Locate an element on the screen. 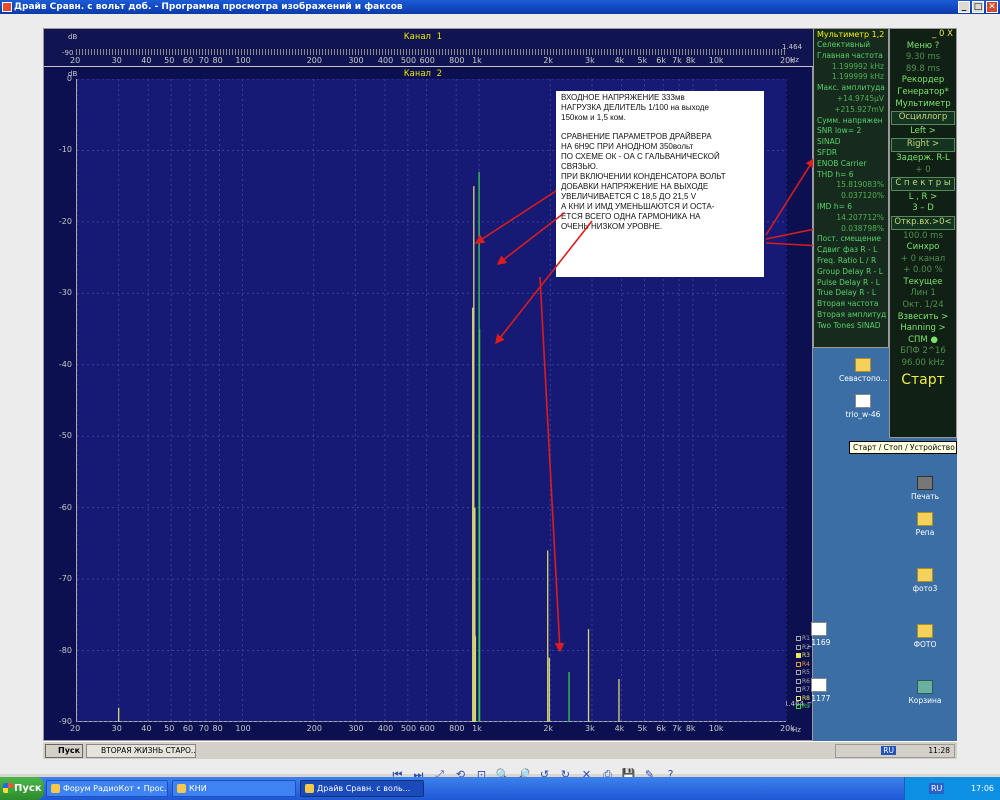  meter-item: Pulse Delay R - L is located at coordinates (851, 283).